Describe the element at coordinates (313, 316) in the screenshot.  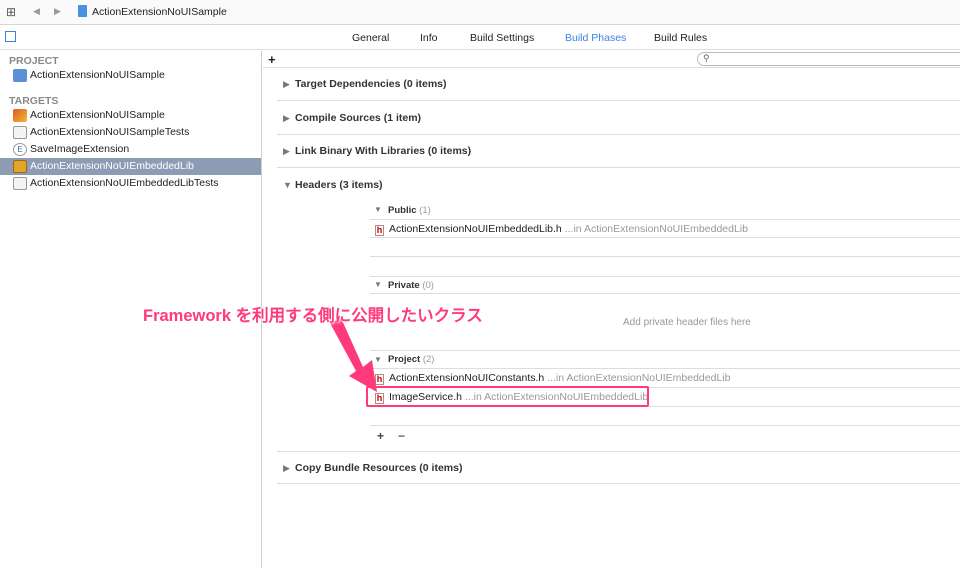
I see `annotation-callout: Framework を利用する側に公開したいクラス` at that location.